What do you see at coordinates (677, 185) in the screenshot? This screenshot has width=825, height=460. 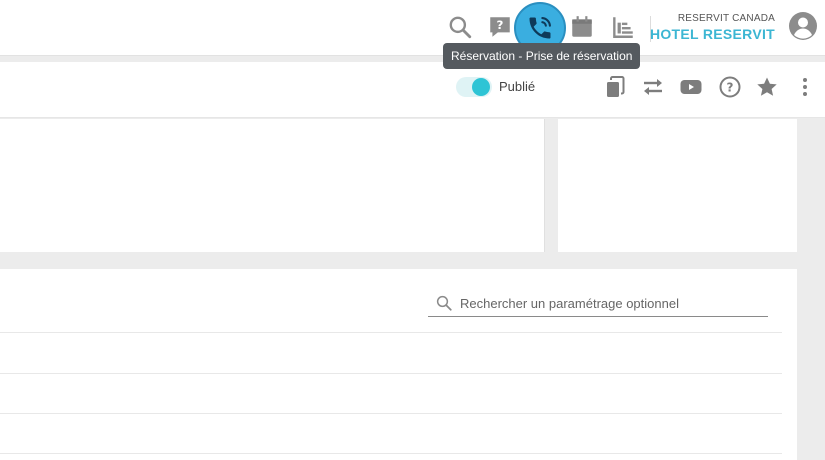 I see `side-panel` at bounding box center [677, 185].